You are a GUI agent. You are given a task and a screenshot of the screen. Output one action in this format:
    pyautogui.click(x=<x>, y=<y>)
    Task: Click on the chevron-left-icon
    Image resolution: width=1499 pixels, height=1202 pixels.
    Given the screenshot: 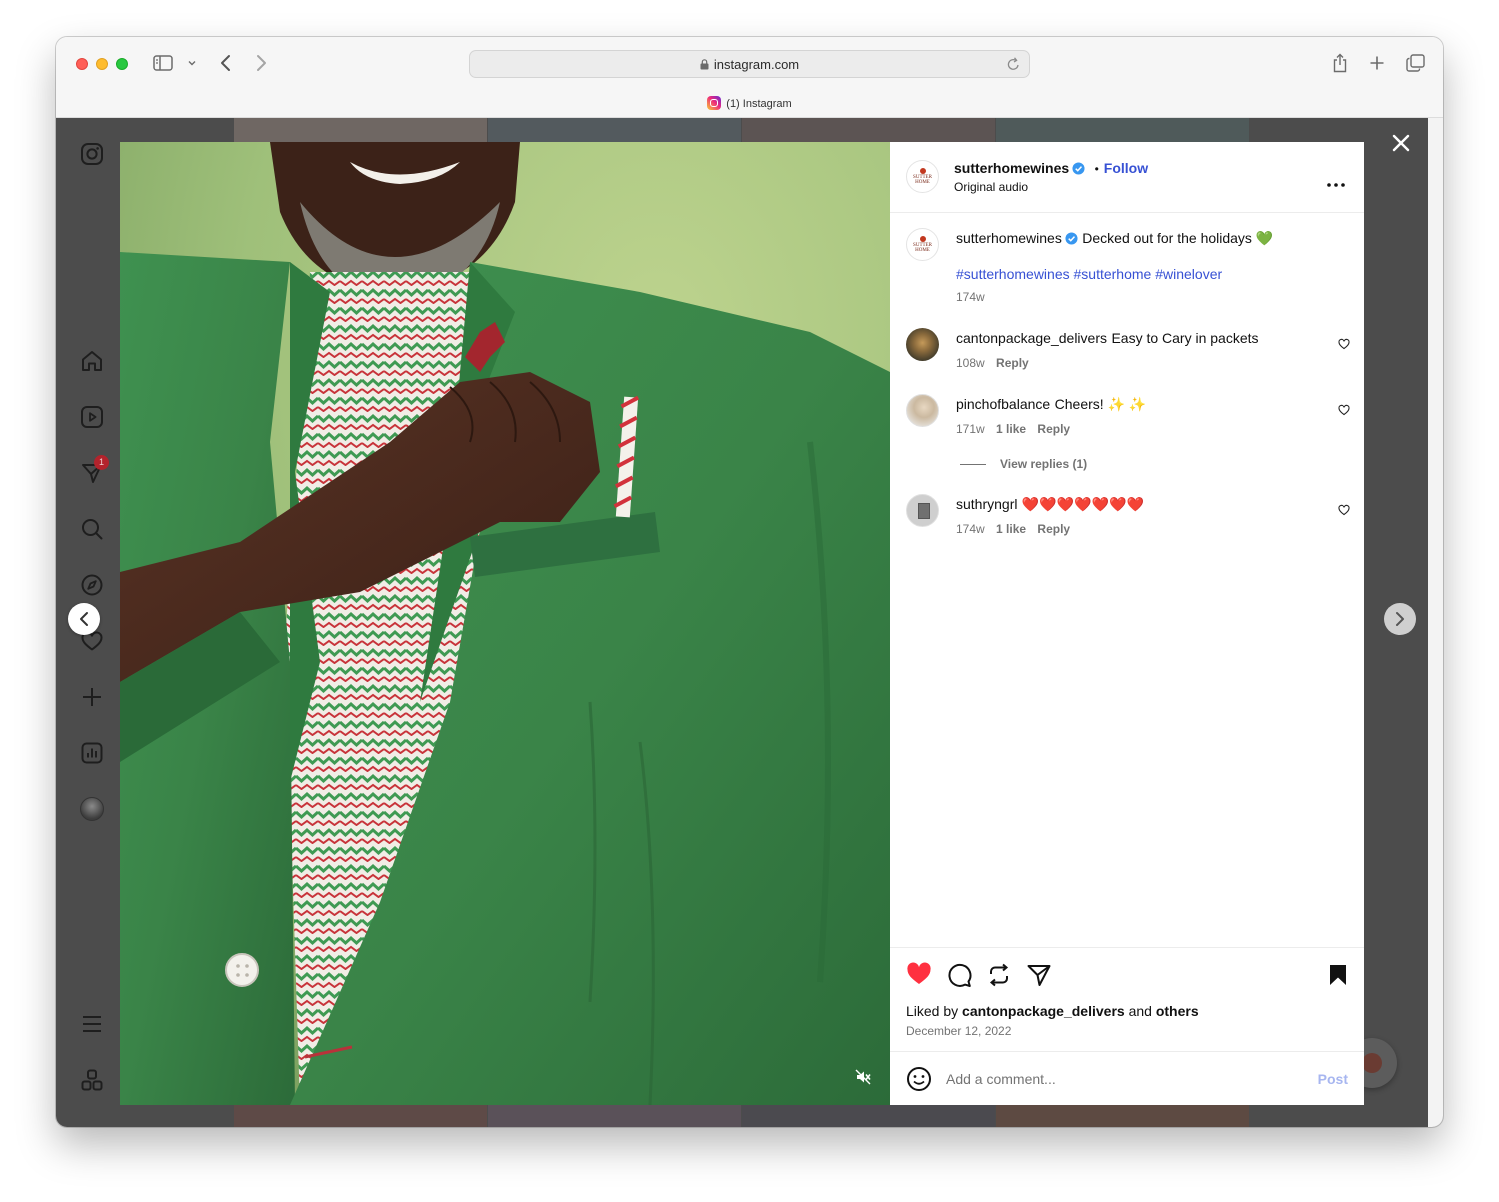 What is the action you would take?
    pyautogui.click(x=84, y=619)
    